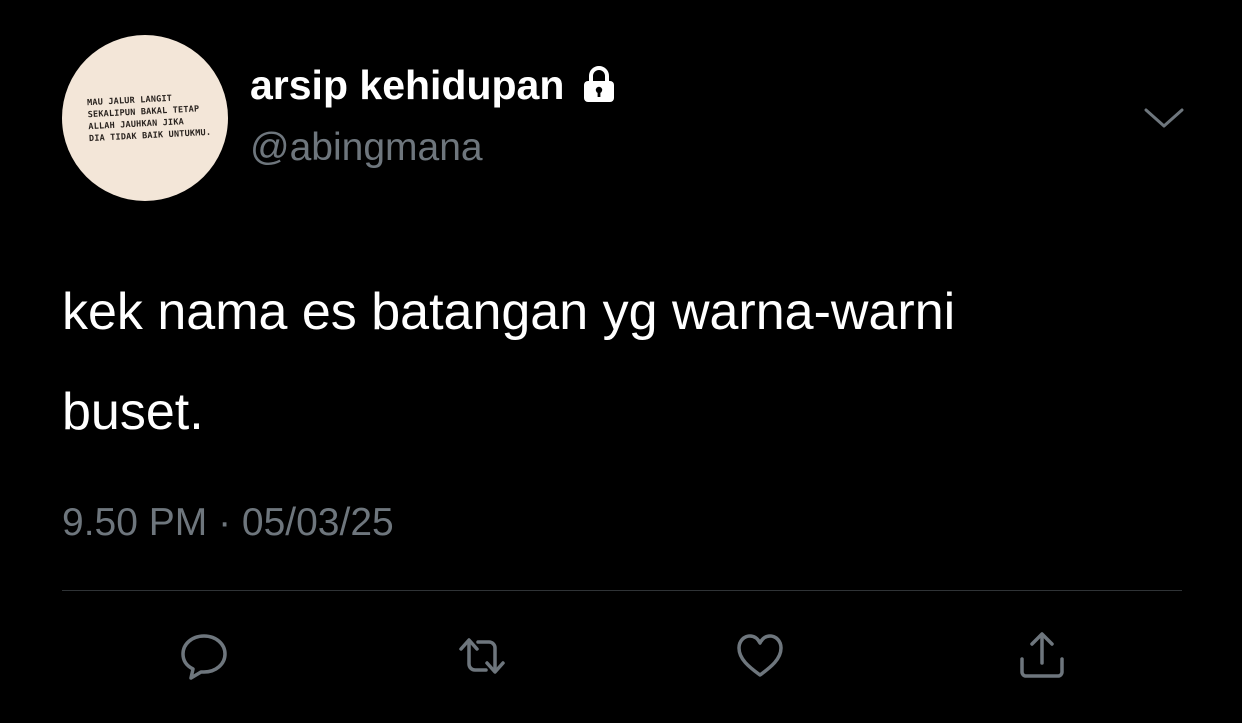 The image size is (1242, 723). Describe the element at coordinates (228, 522) in the screenshot. I see `tweet-timestamp: 9.50 PM · 05/03/25` at that location.